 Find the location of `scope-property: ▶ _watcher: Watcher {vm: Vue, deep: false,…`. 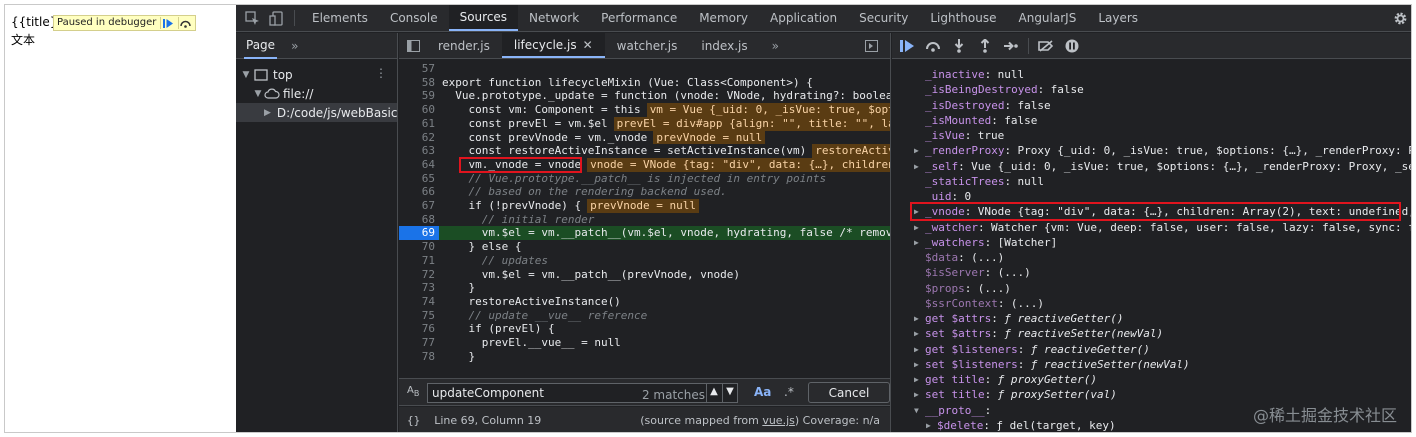

scope-property: ▶ _watcher: Watcher {vm: Vue, deep: false,… is located at coordinates (1151, 227).